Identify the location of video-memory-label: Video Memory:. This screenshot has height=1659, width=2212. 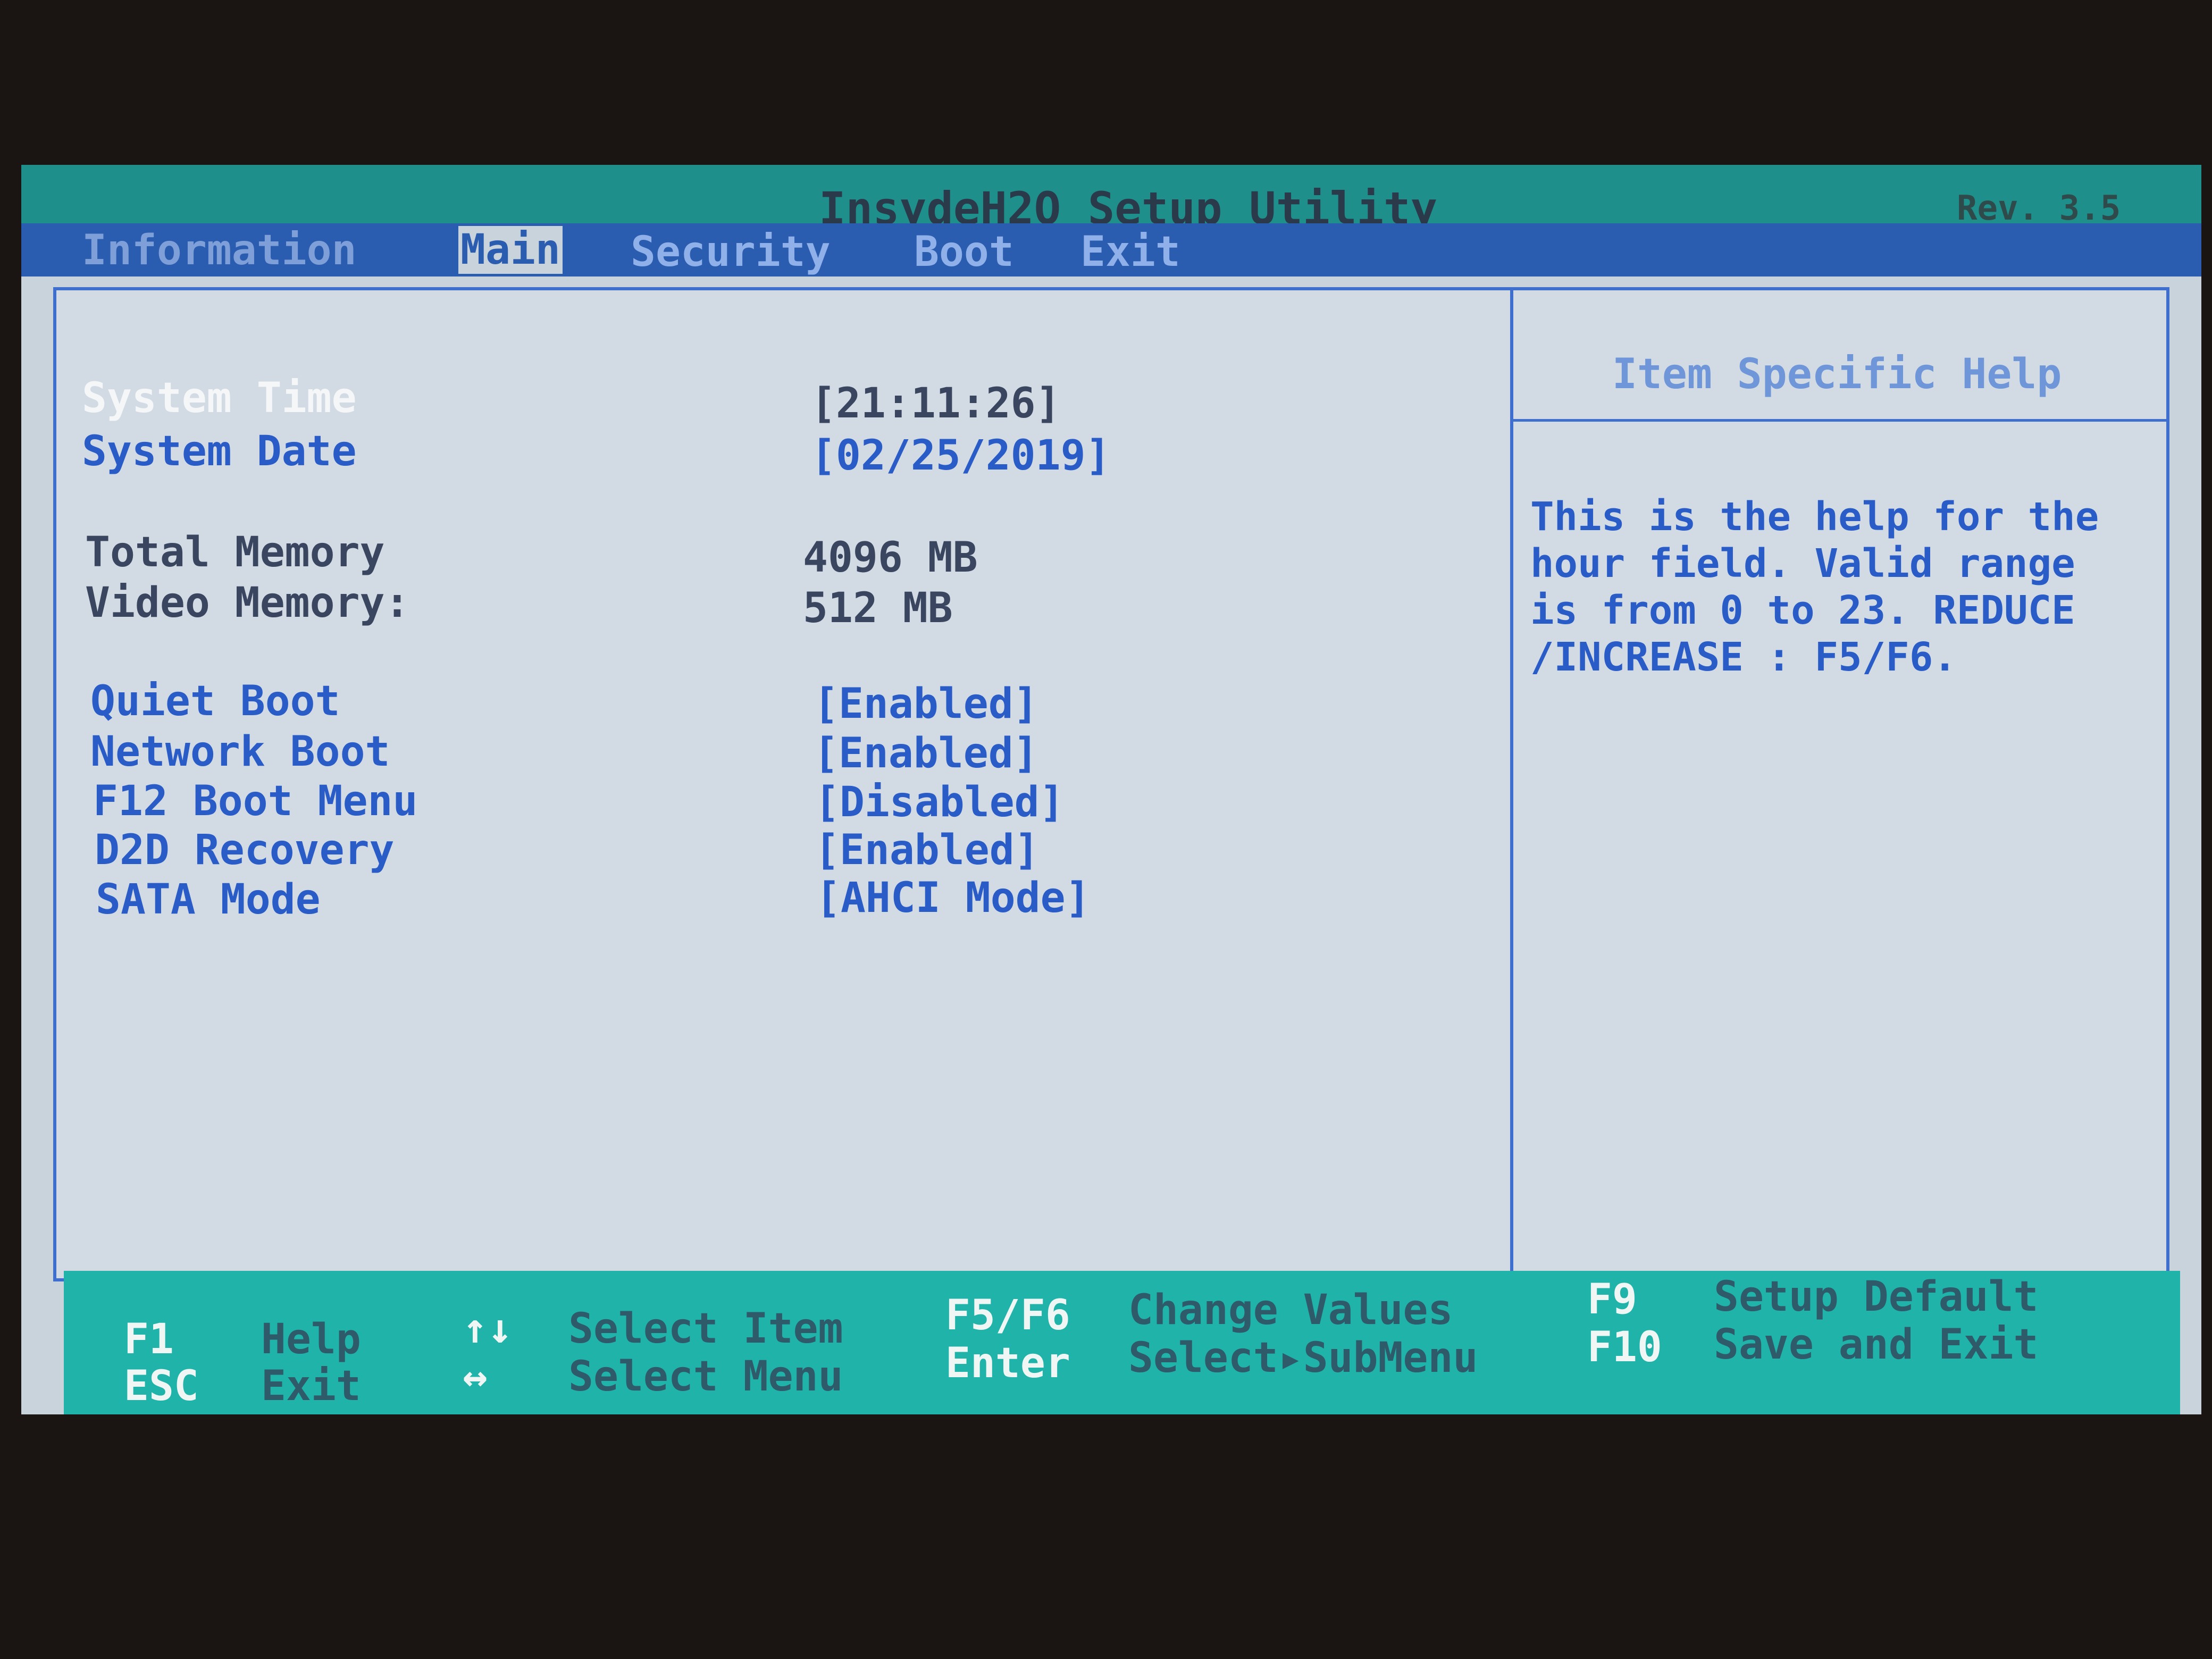
(247, 603).